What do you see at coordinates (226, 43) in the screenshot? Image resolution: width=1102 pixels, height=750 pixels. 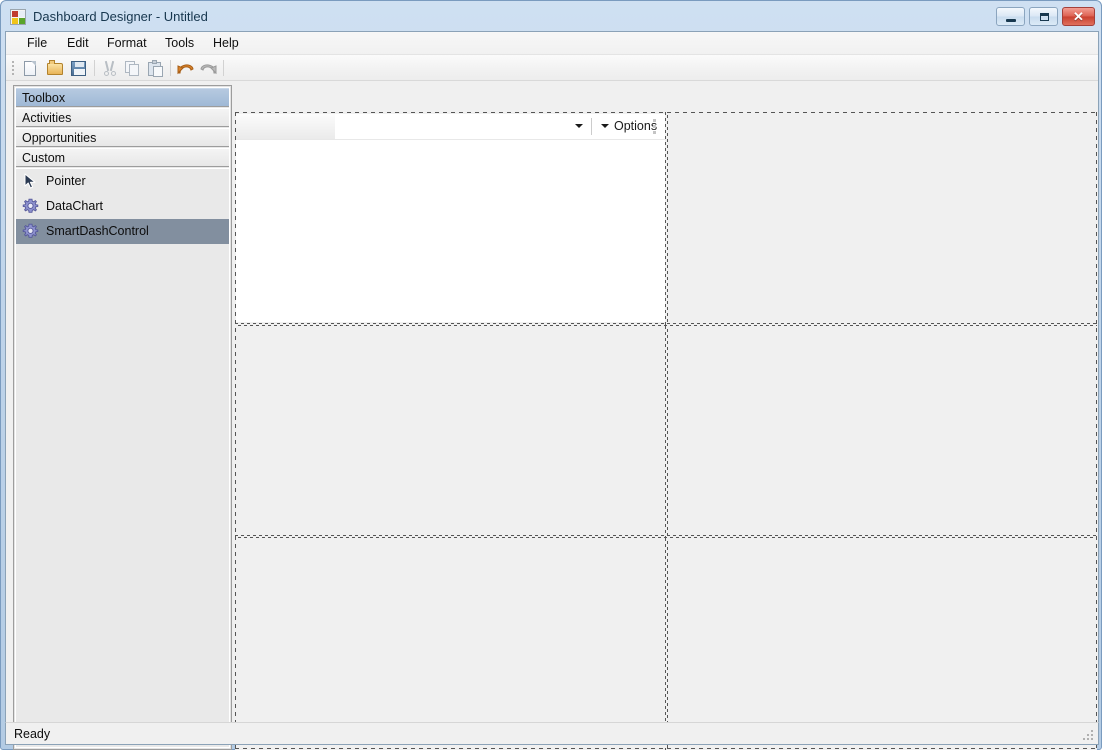 I see `menu-help: Help` at bounding box center [226, 43].